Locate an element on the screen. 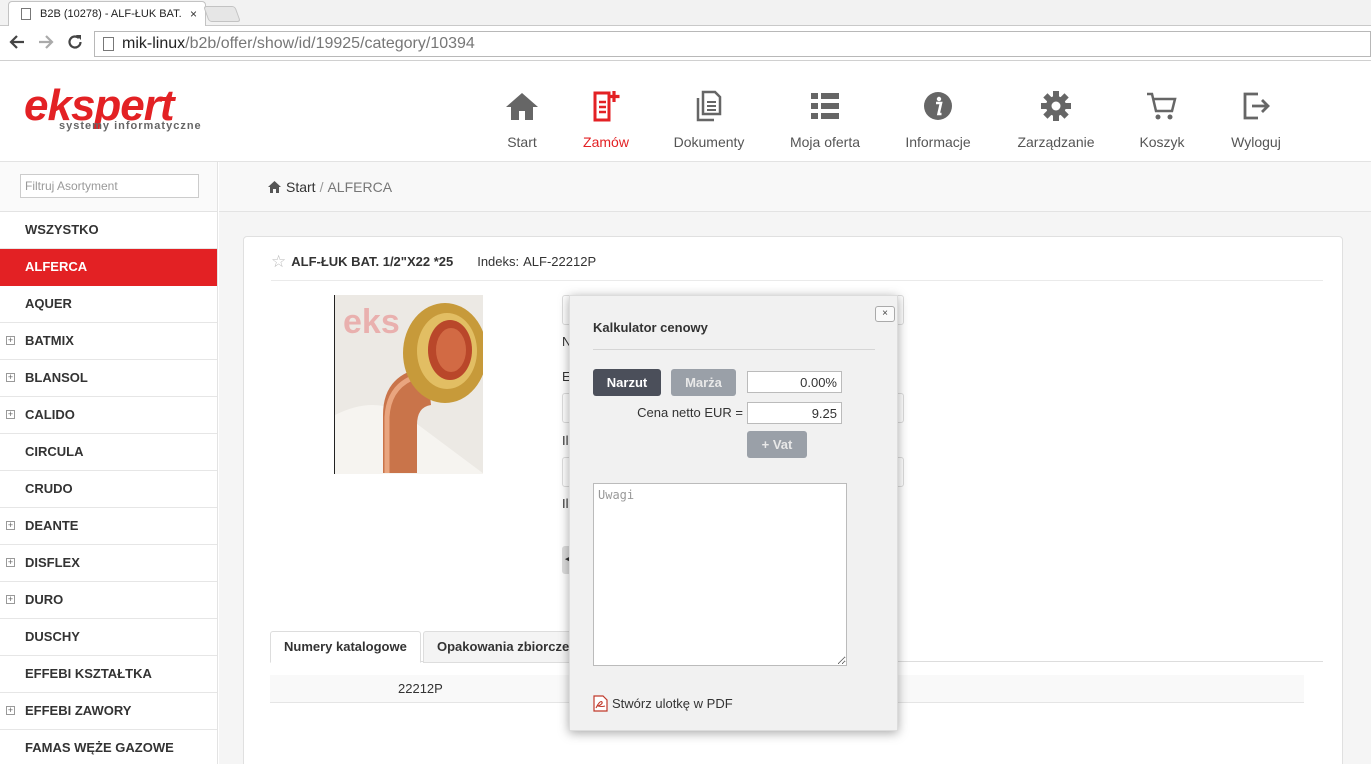 This screenshot has height=764, width=1371. category-label: DUSCHY is located at coordinates (52, 636).